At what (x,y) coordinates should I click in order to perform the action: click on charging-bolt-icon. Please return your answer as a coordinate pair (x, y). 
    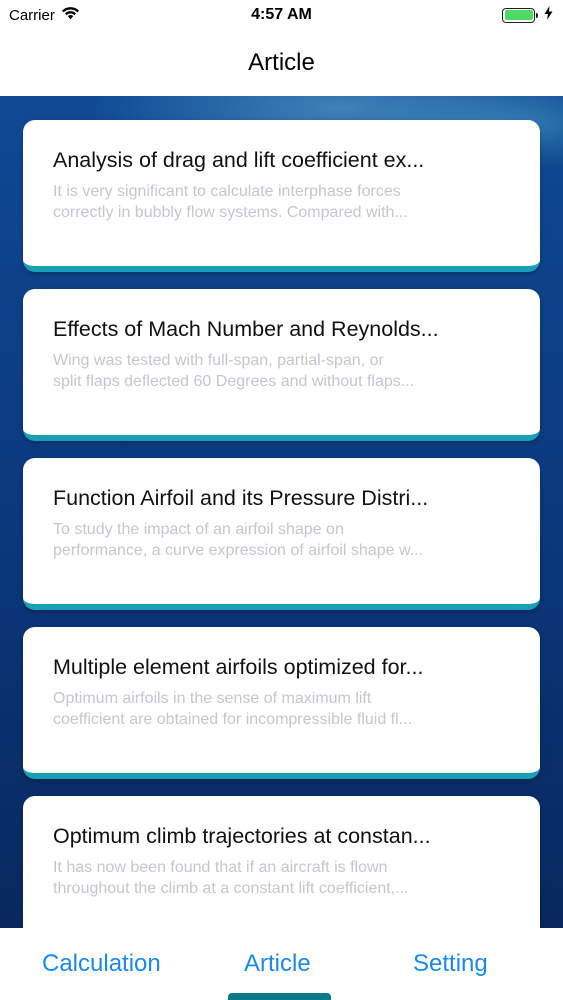
    Looking at the image, I should click on (548, 15).